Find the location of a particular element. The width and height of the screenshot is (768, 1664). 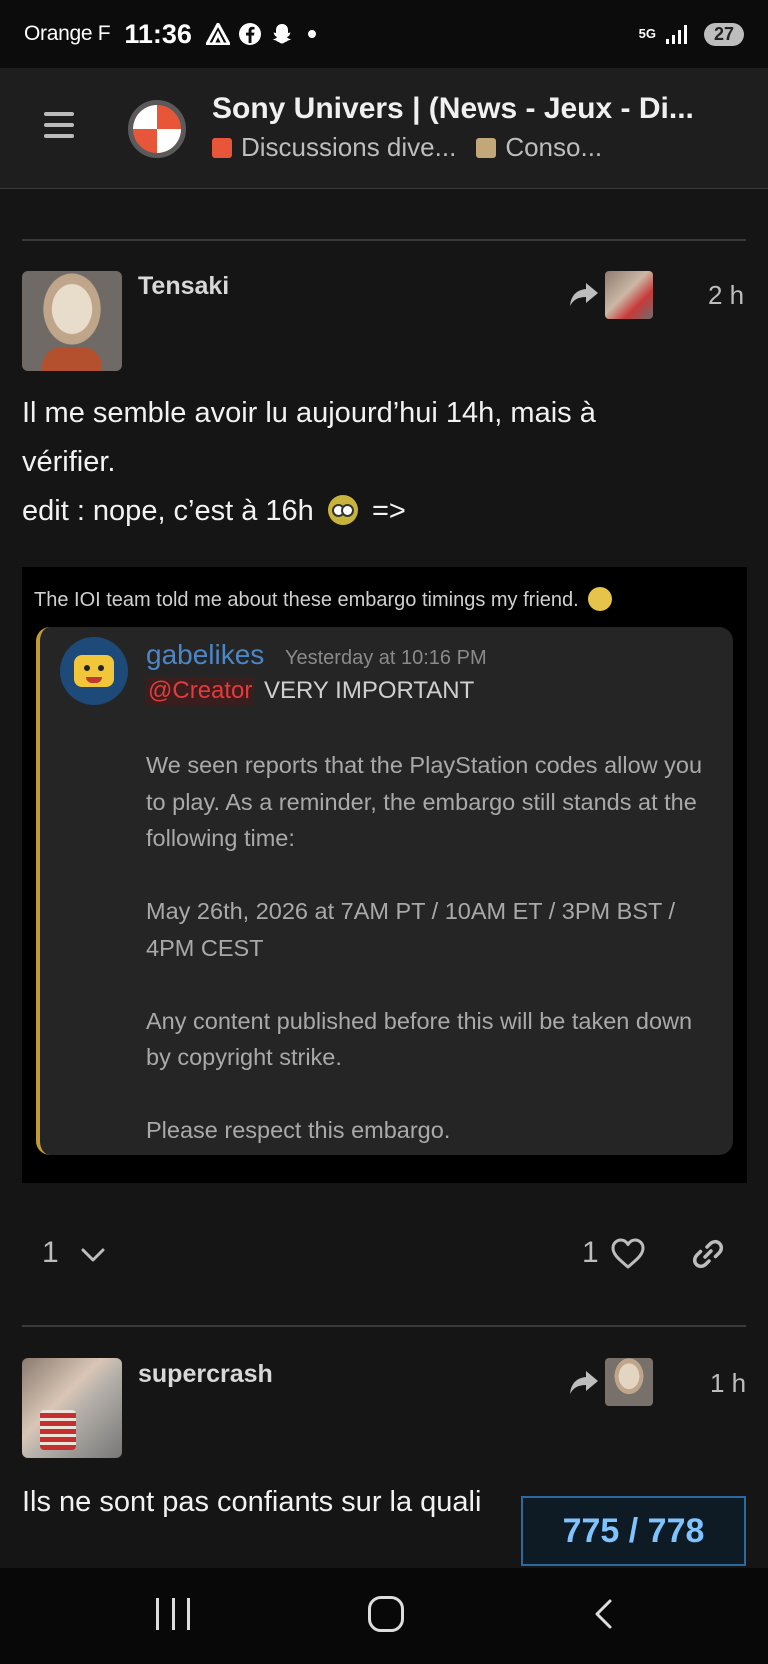

app-notification-icon is located at coordinates (217, 34).